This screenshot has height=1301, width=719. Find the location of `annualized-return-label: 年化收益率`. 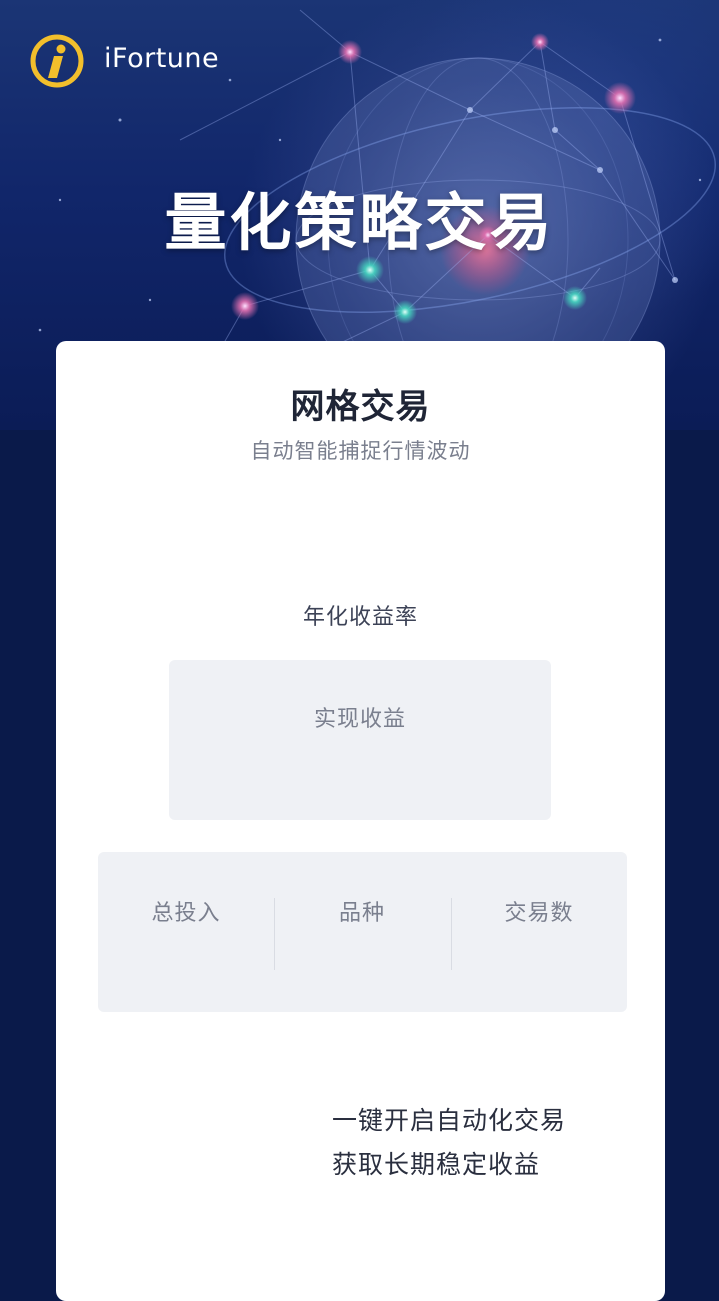

annualized-return-label: 年化收益率 is located at coordinates (360, 617).